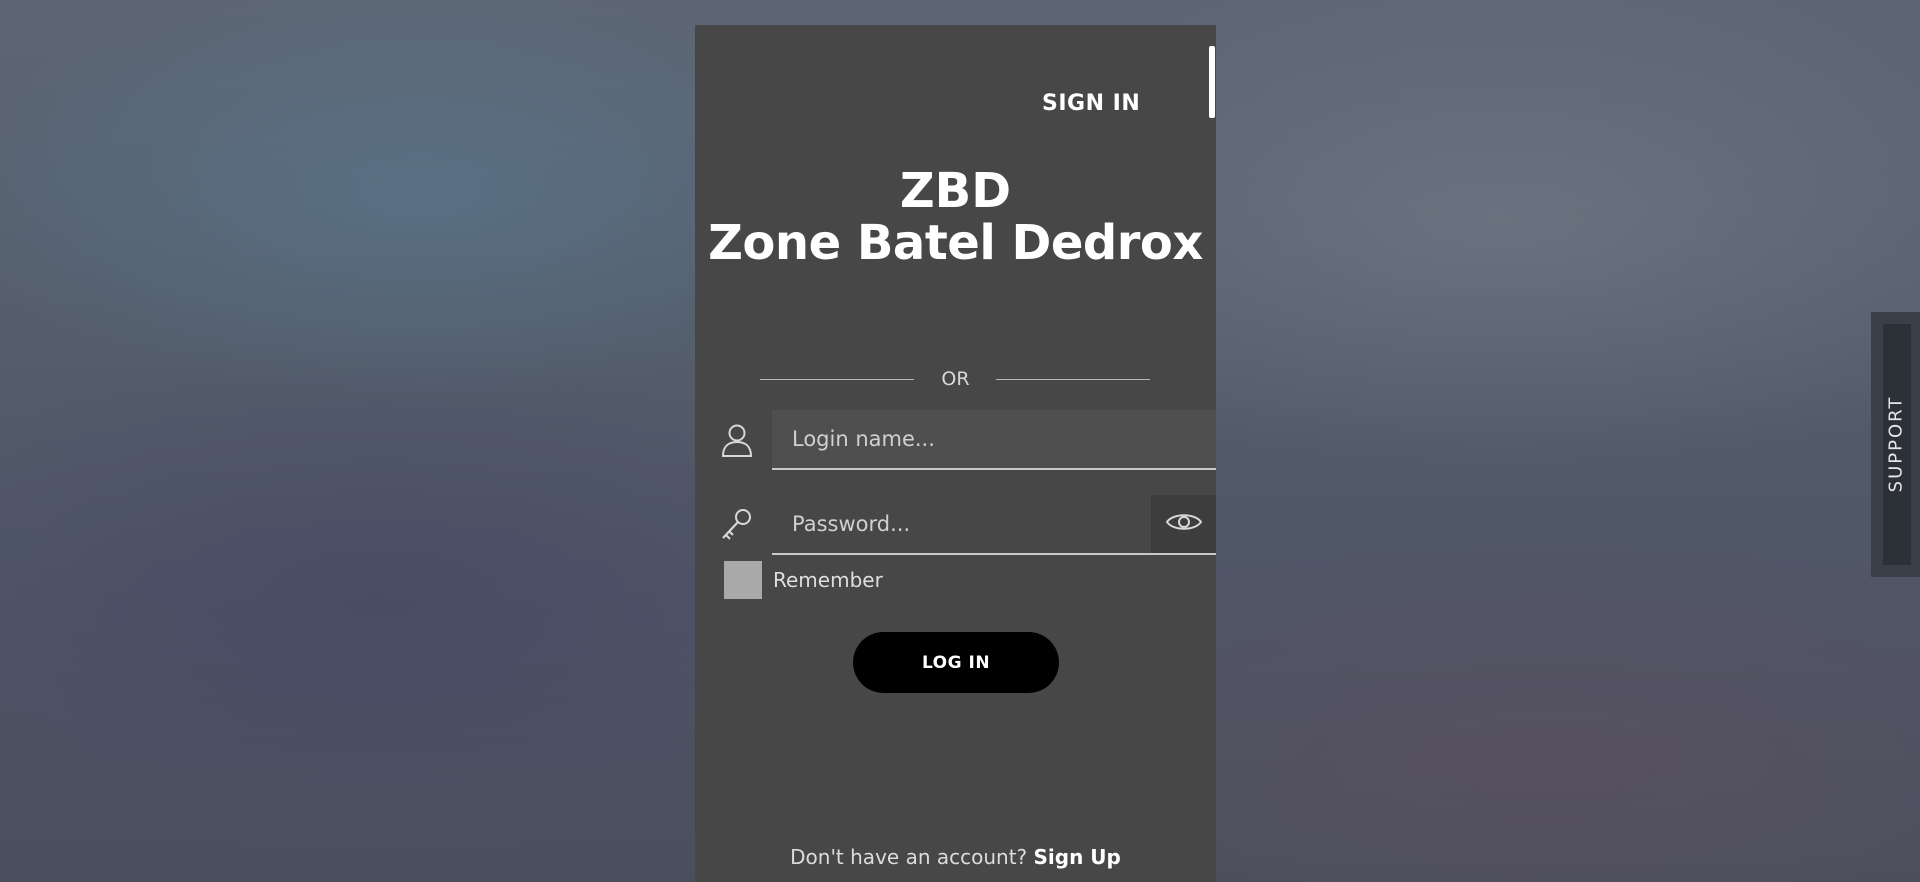 The width and height of the screenshot is (1920, 882). I want to click on brand-title: ZBD Zone Batel Dedrox, so click(955, 217).